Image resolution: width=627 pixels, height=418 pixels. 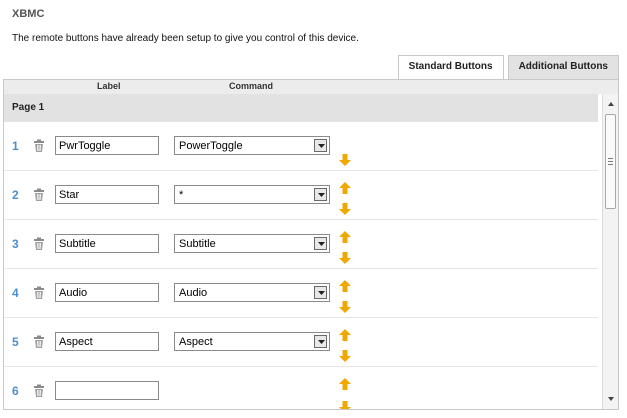 I want to click on column-header: Label Command, so click(x=311, y=87).